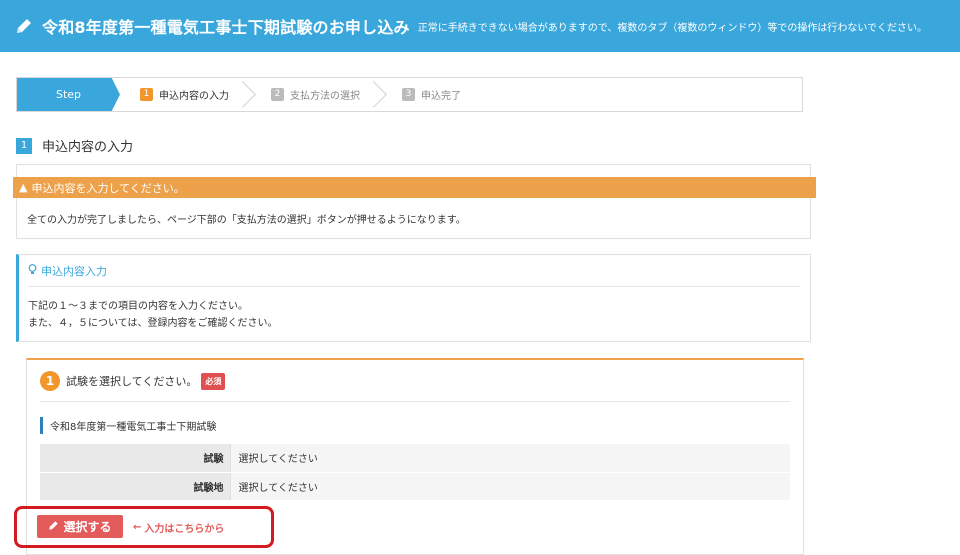 The height and width of the screenshot is (555, 960). I want to click on step-number: 1, so click(146, 94).